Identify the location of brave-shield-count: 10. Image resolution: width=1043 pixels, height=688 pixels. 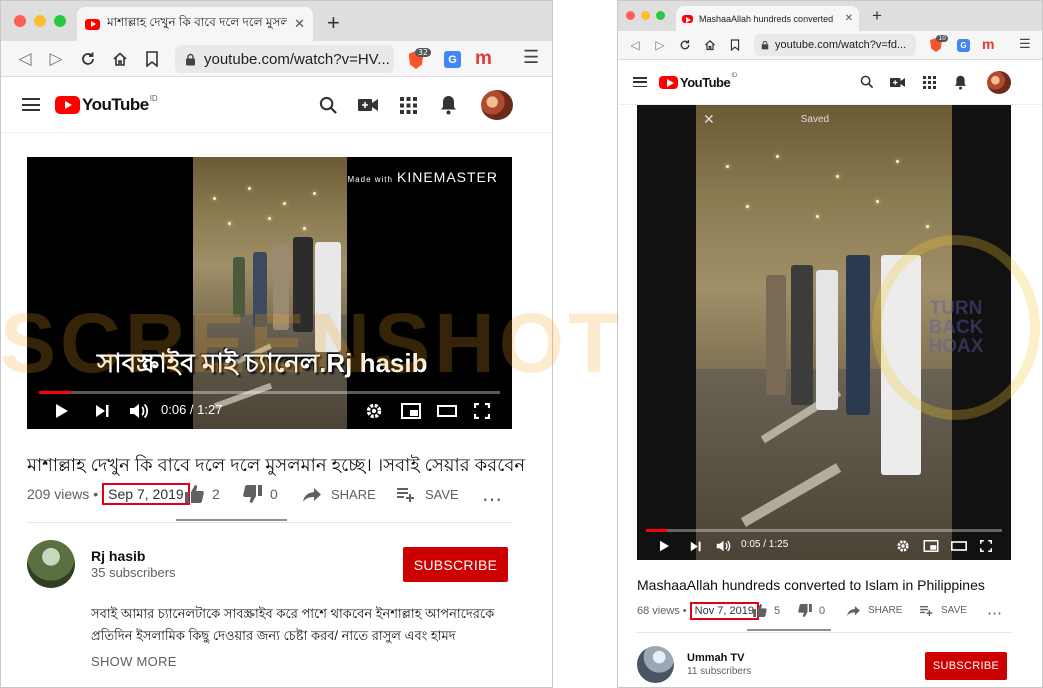
(942, 38).